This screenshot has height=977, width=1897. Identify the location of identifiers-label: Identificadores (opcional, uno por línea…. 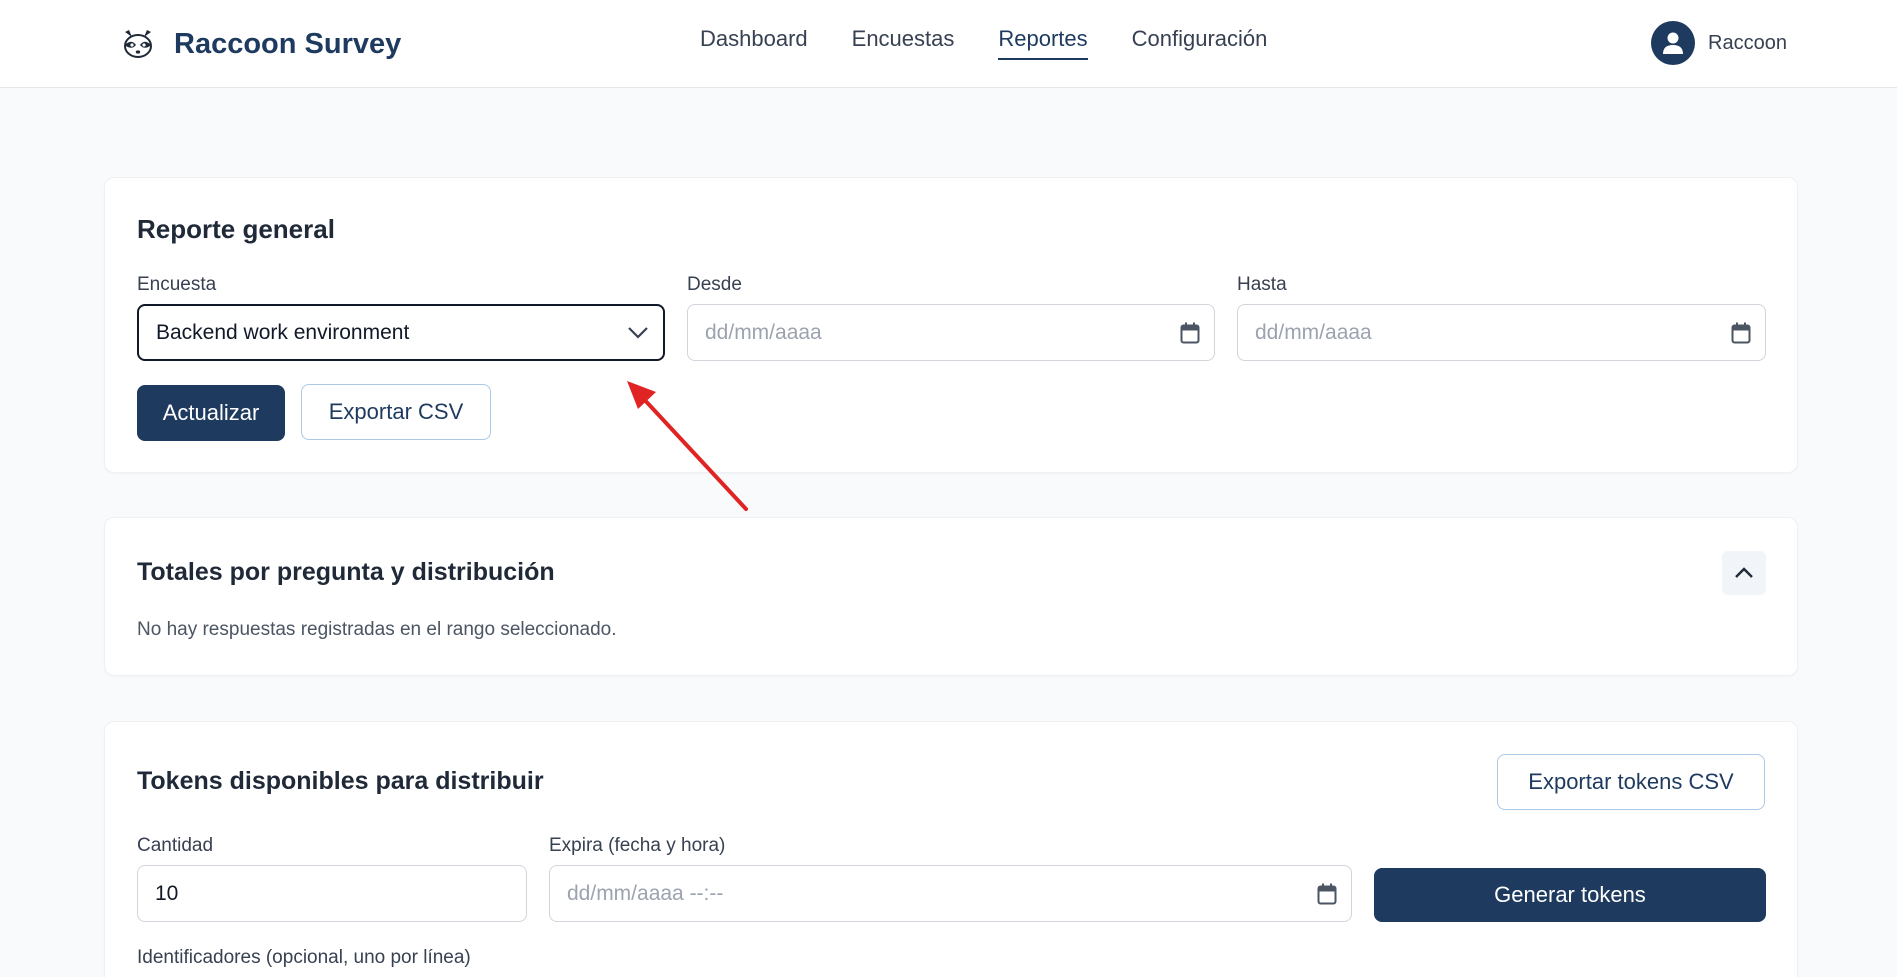
(304, 957).